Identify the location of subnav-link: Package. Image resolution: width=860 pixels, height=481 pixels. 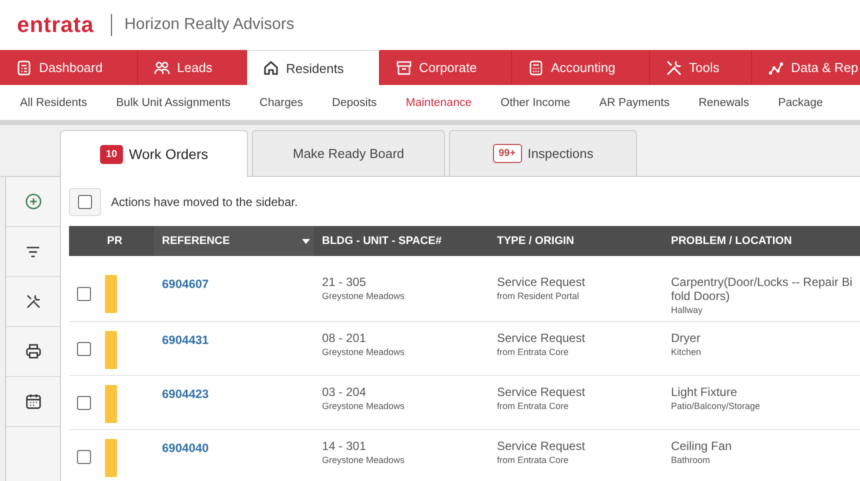
(800, 102).